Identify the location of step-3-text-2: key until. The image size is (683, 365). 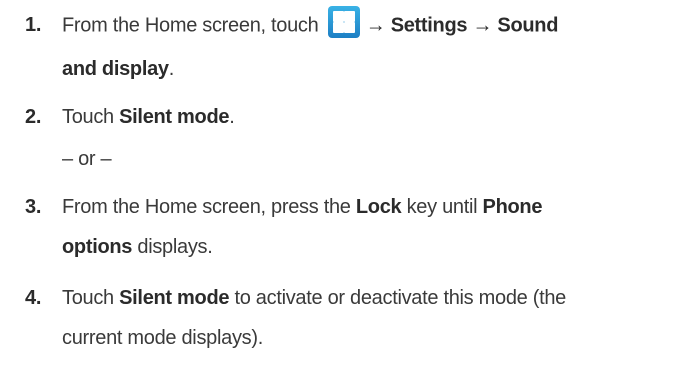
(442, 207).